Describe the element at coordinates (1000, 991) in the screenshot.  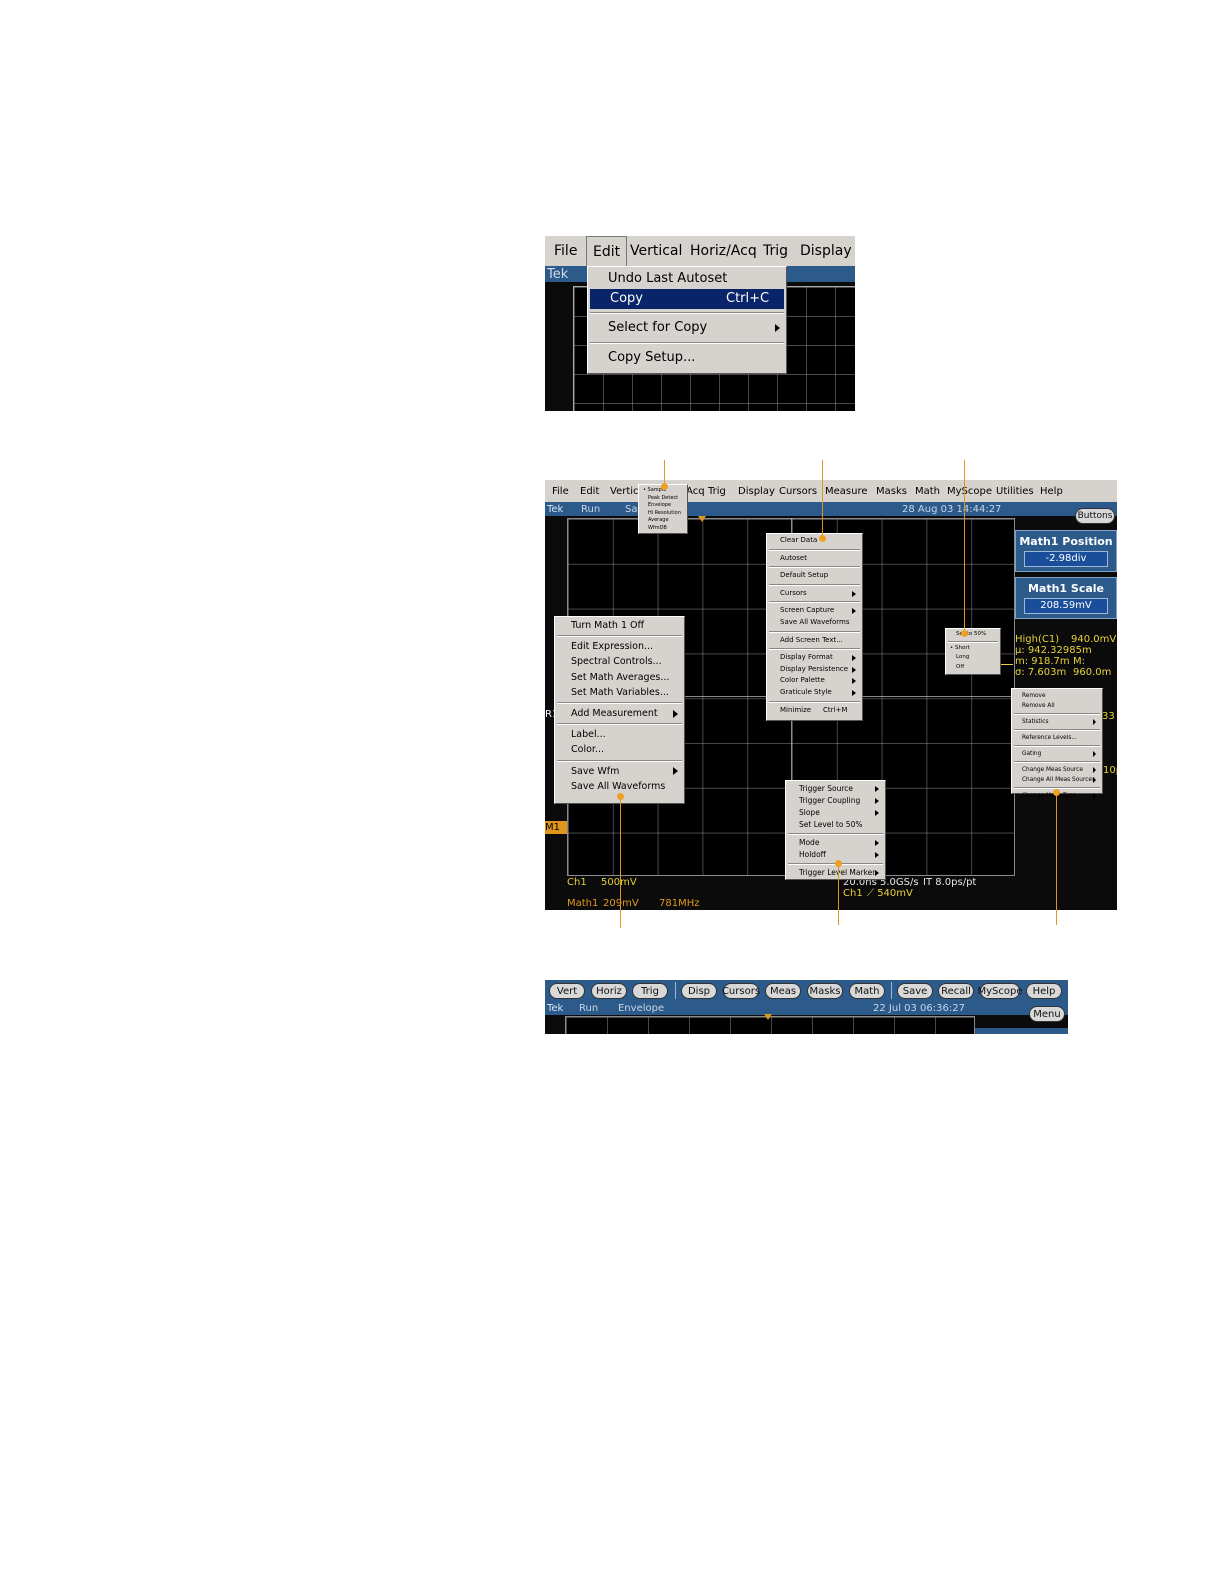
I see `myscope-button: MyScope` at that location.